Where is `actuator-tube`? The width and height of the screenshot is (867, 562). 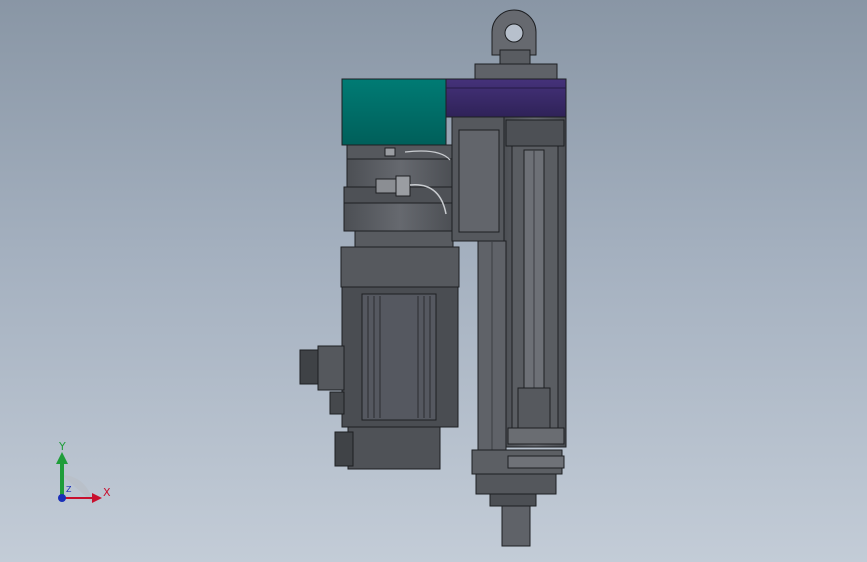 actuator-tube is located at coordinates (535, 282).